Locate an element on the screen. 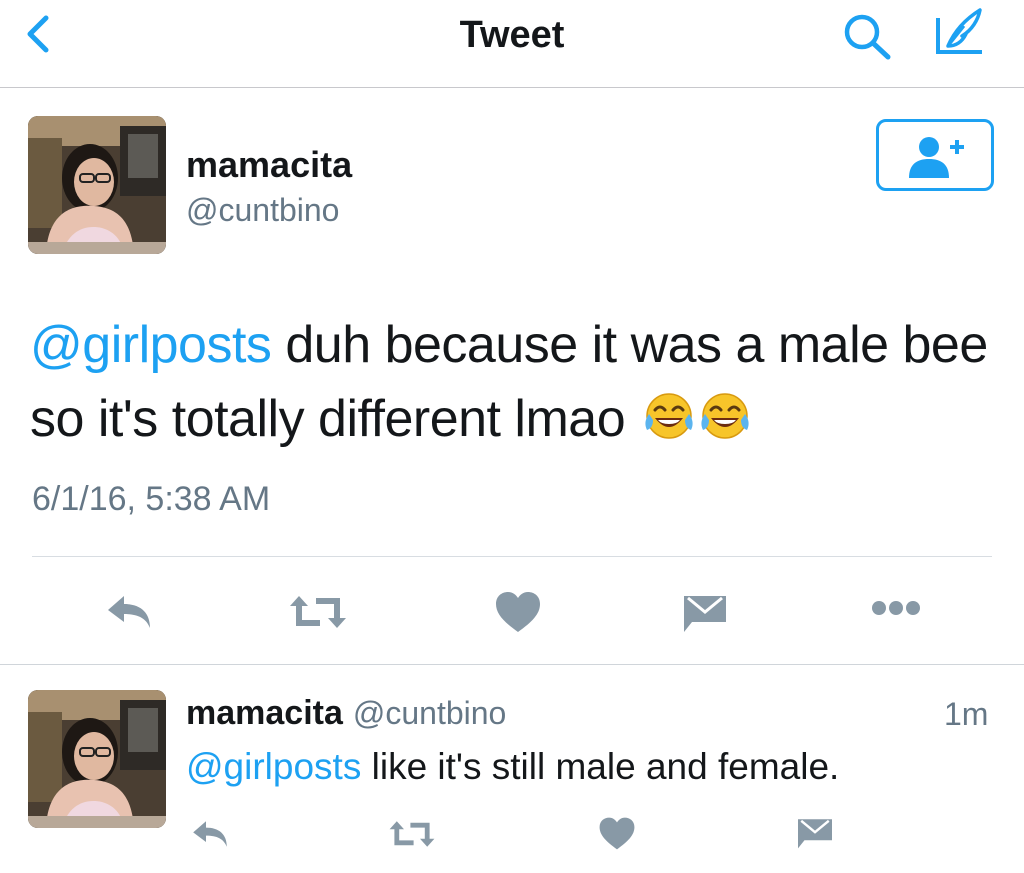 The width and height of the screenshot is (1024, 873). reply-author-name: mamacita is located at coordinates (264, 713).